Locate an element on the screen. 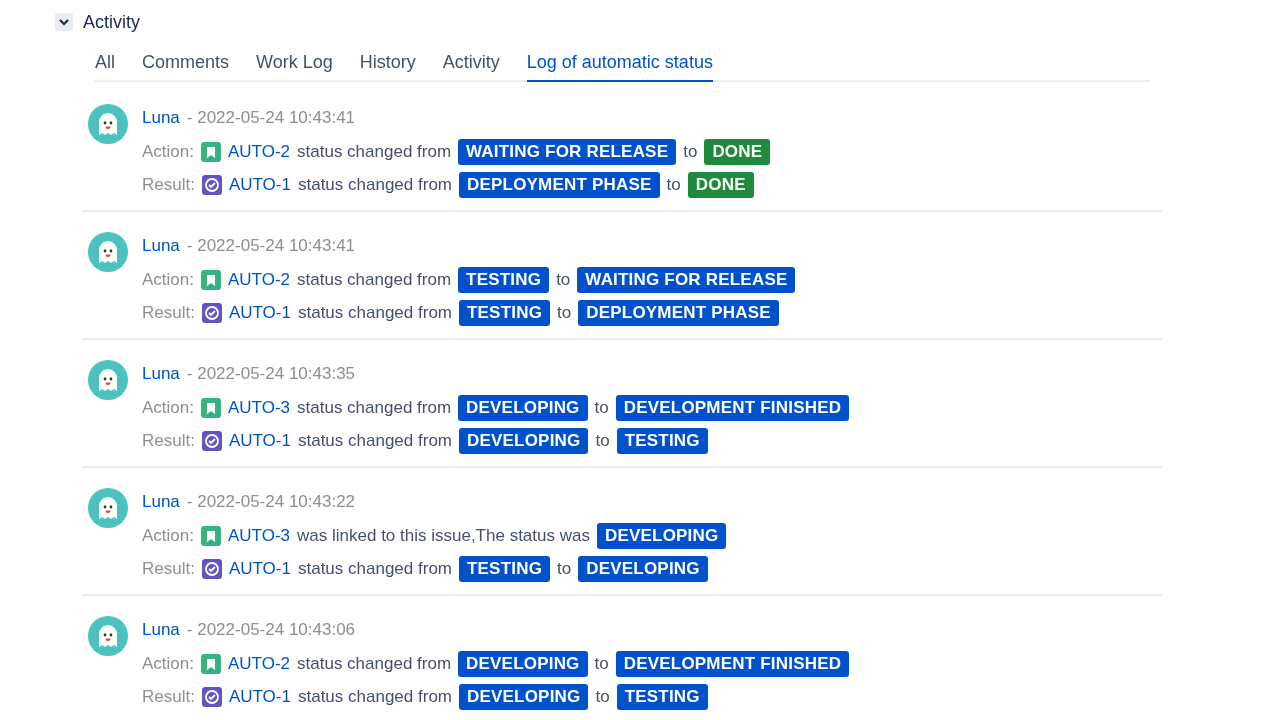 The image size is (1265, 720). timestamp: - 2022-05-24 10:43:06 is located at coordinates (271, 629).